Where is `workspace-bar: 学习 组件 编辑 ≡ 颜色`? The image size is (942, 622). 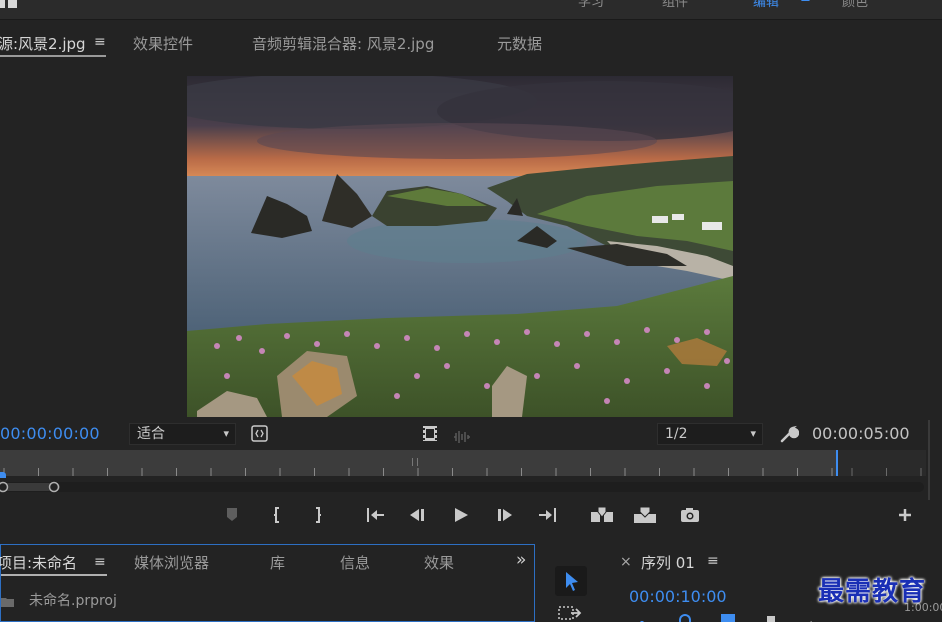 workspace-bar: 学习 组件 编辑 ≡ 颜色 is located at coordinates (471, 10).